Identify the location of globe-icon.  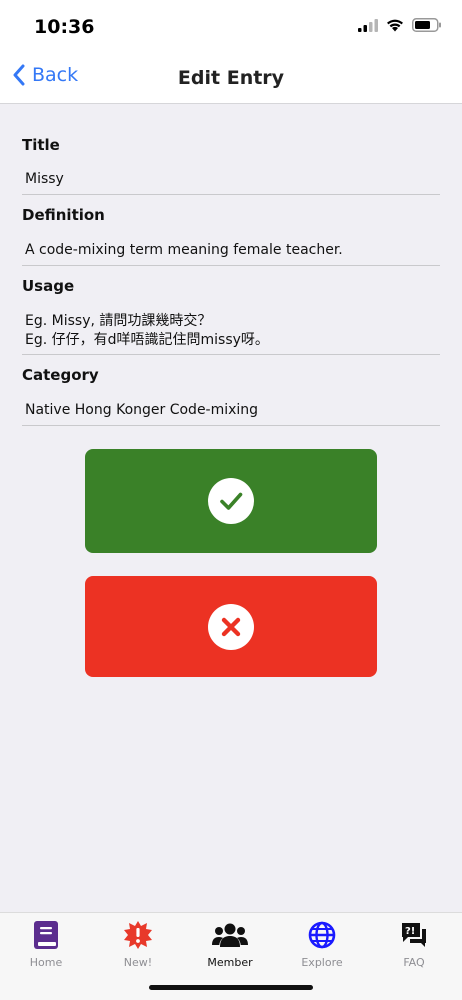
(322, 935).